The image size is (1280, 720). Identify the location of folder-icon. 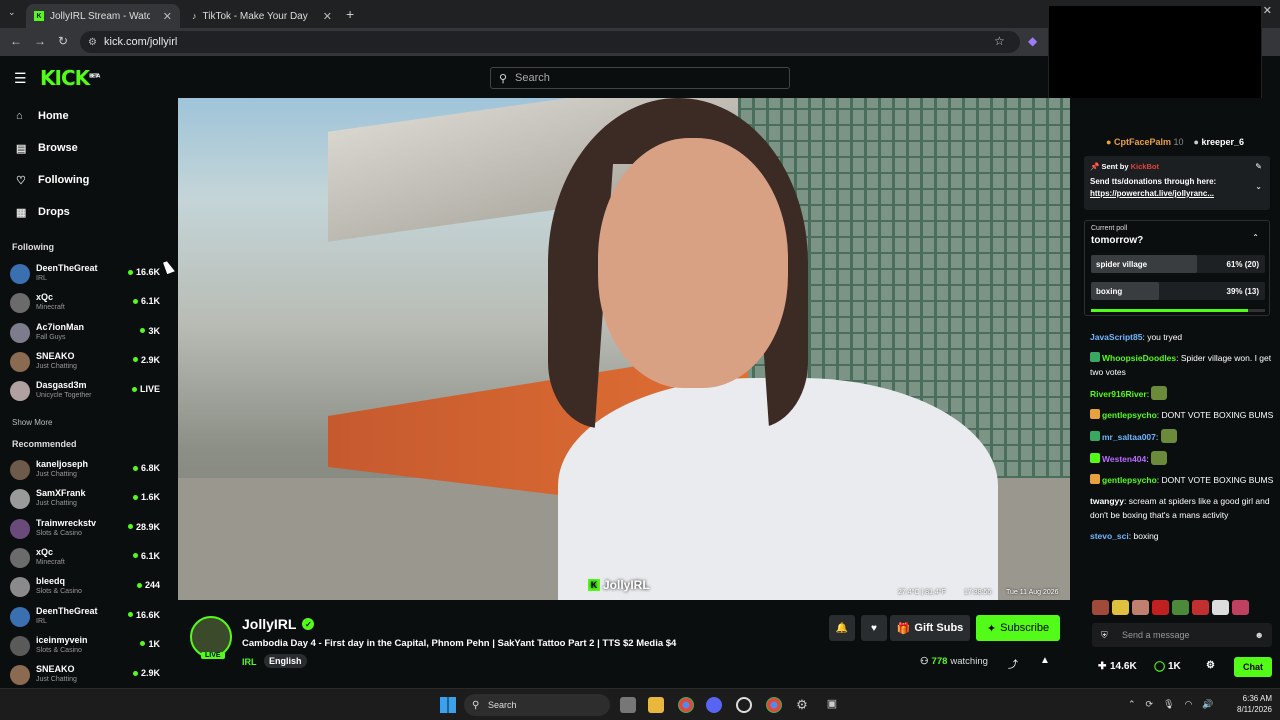
(656, 705).